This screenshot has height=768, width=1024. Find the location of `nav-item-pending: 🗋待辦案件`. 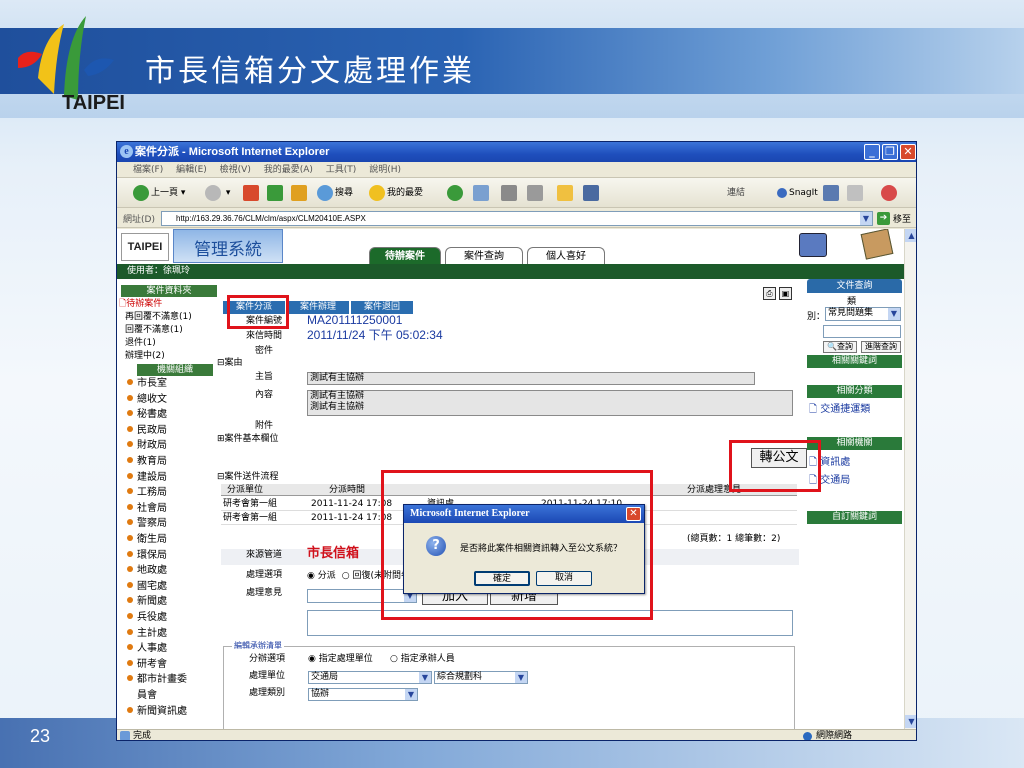

nav-item-pending: 🗋待辦案件 is located at coordinates (140, 304).